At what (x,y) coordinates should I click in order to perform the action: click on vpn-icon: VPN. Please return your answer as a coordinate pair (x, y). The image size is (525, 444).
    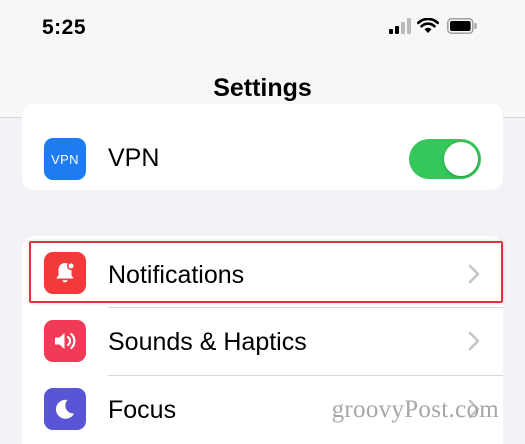
    Looking at the image, I should click on (65, 159).